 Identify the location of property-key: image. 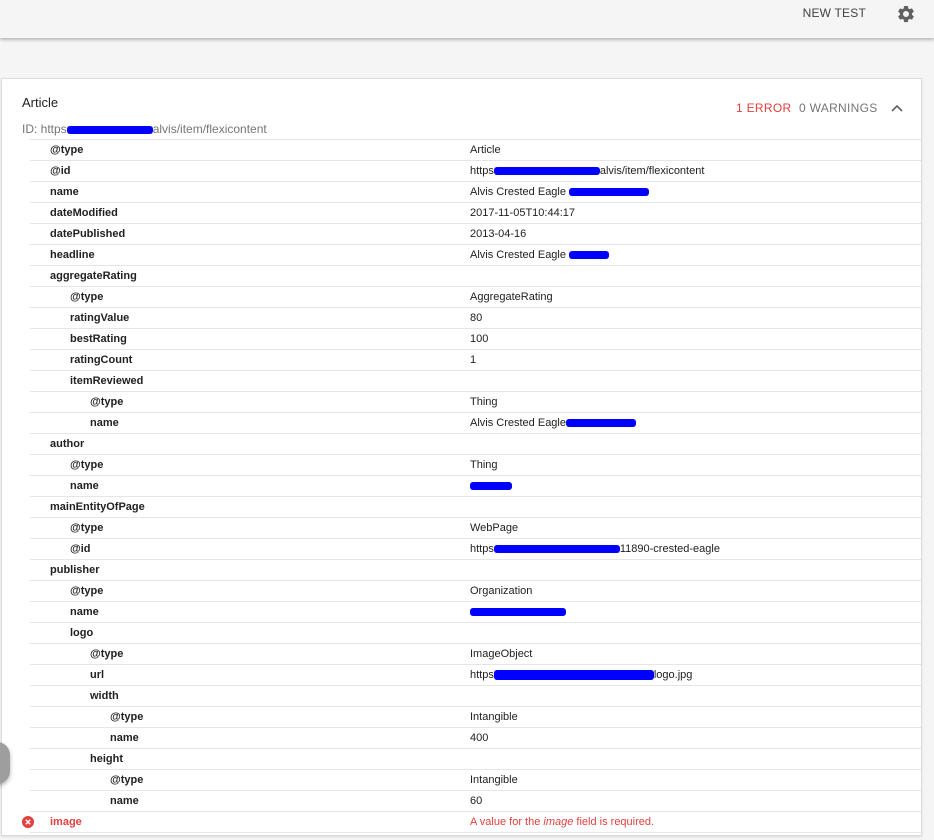
(66, 822).